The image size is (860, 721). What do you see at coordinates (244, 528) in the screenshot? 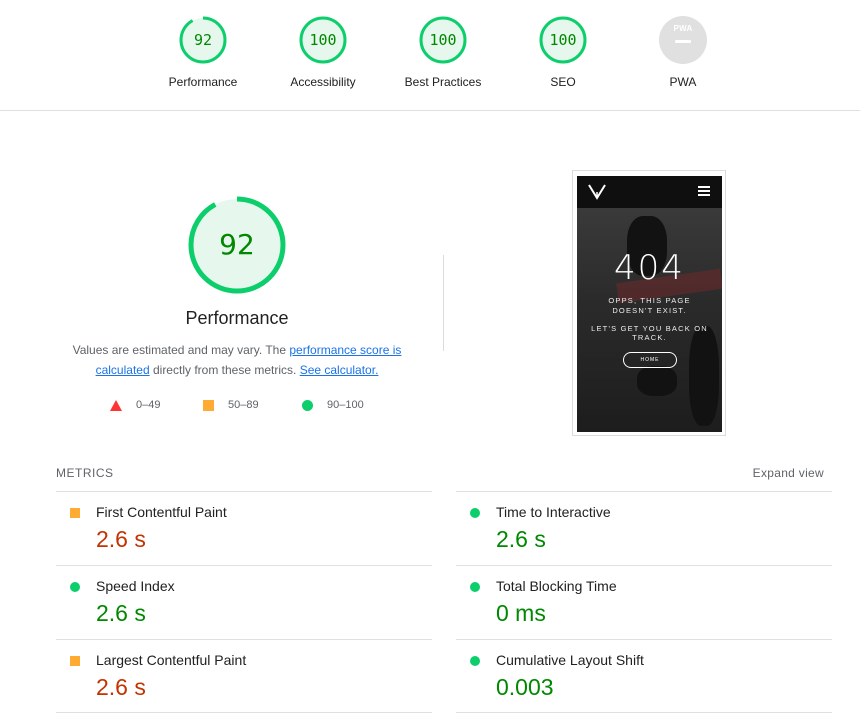
I see `metric-first-contentful-paint: First Contentful Paint 2.6 s` at bounding box center [244, 528].